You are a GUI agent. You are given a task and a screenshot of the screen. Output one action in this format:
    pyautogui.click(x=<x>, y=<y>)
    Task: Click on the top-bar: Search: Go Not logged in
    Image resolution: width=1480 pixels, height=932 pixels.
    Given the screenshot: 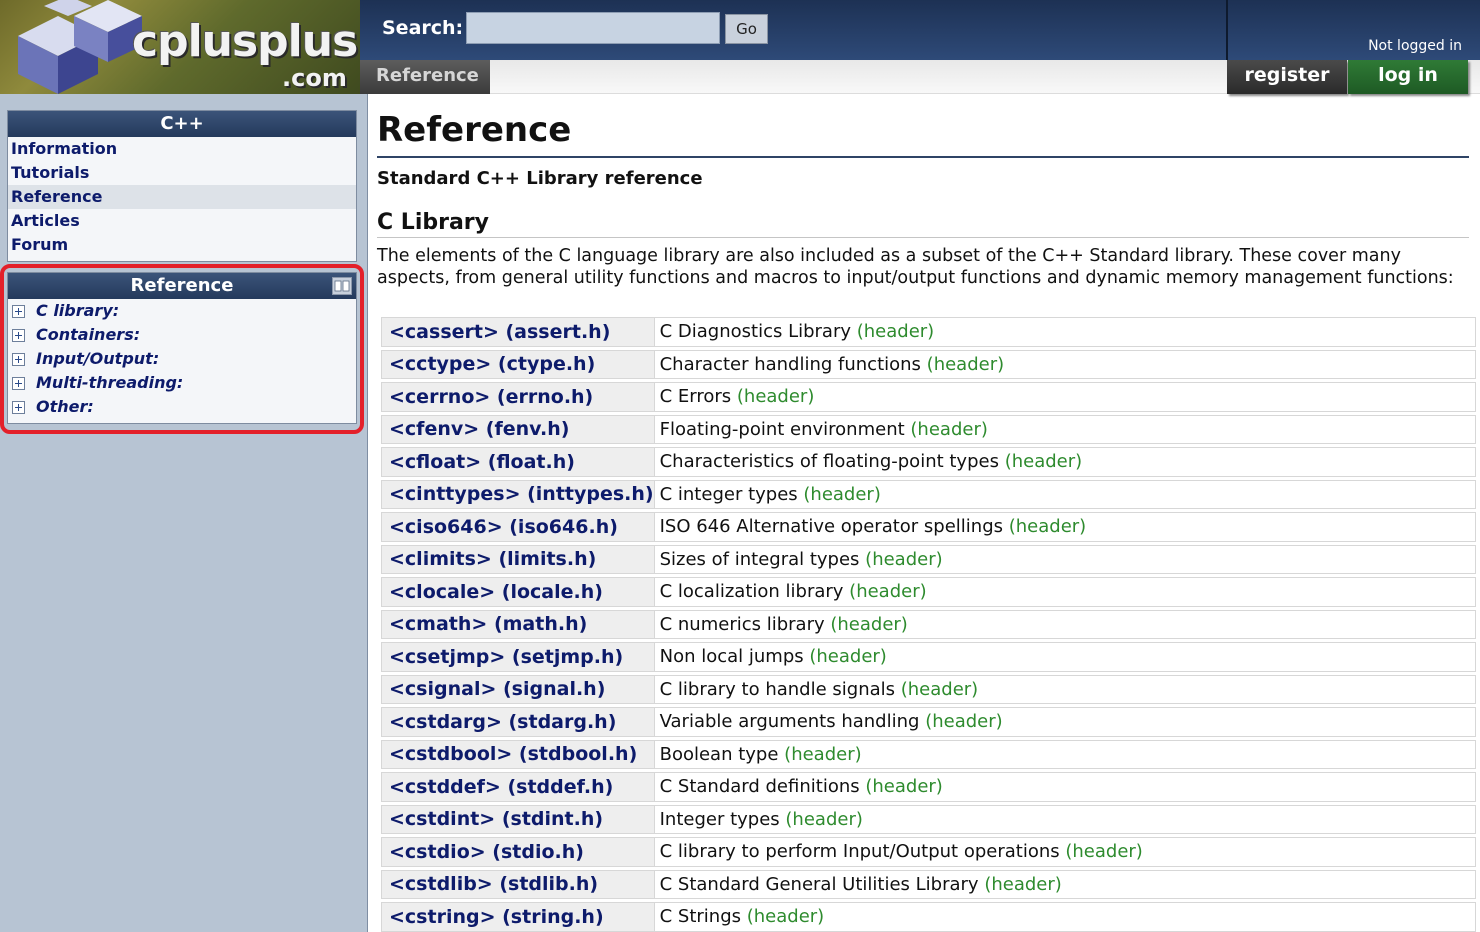 What is the action you would take?
    pyautogui.click(x=920, y=30)
    